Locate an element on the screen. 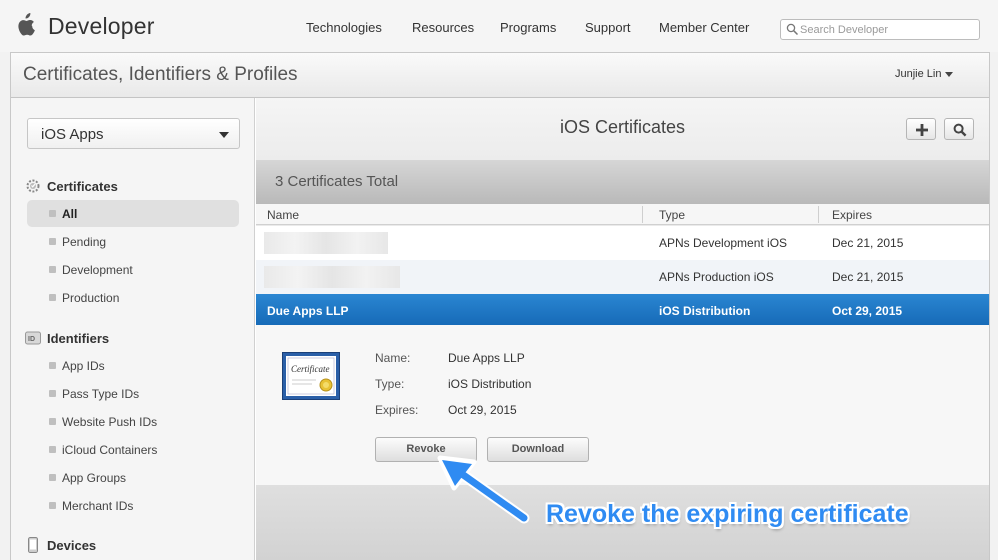 This screenshot has width=998, height=560. column-expires: Expires is located at coordinates (852, 215).